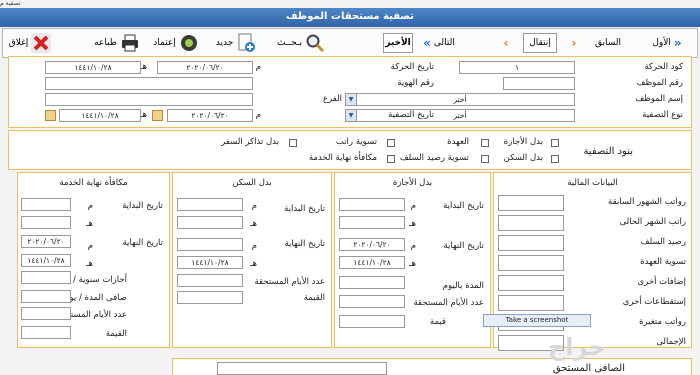 This screenshot has height=375, width=700. What do you see at coordinates (460, 115) in the screenshot?
I see `settlement-type-select: ▼ أختر` at bounding box center [460, 115].